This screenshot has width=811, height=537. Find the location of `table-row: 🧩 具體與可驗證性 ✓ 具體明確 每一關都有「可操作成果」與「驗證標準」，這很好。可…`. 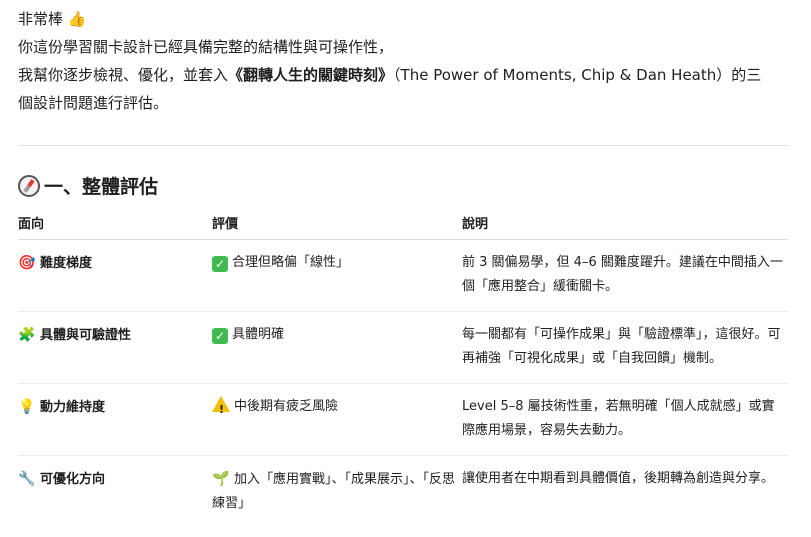

table-row: 🧩 具體與可驗證性 ✓ 具體明確 每一關都有「可操作成果」與「驗證標準」，這很好。可… is located at coordinates (403, 347).